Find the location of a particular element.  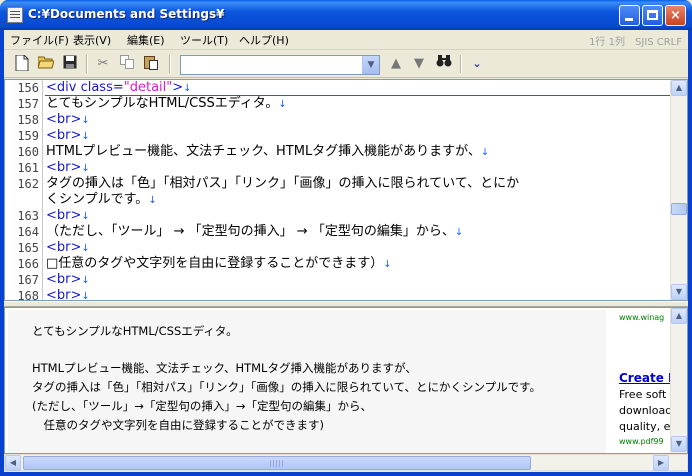

new-file-icon is located at coordinates (22, 63).